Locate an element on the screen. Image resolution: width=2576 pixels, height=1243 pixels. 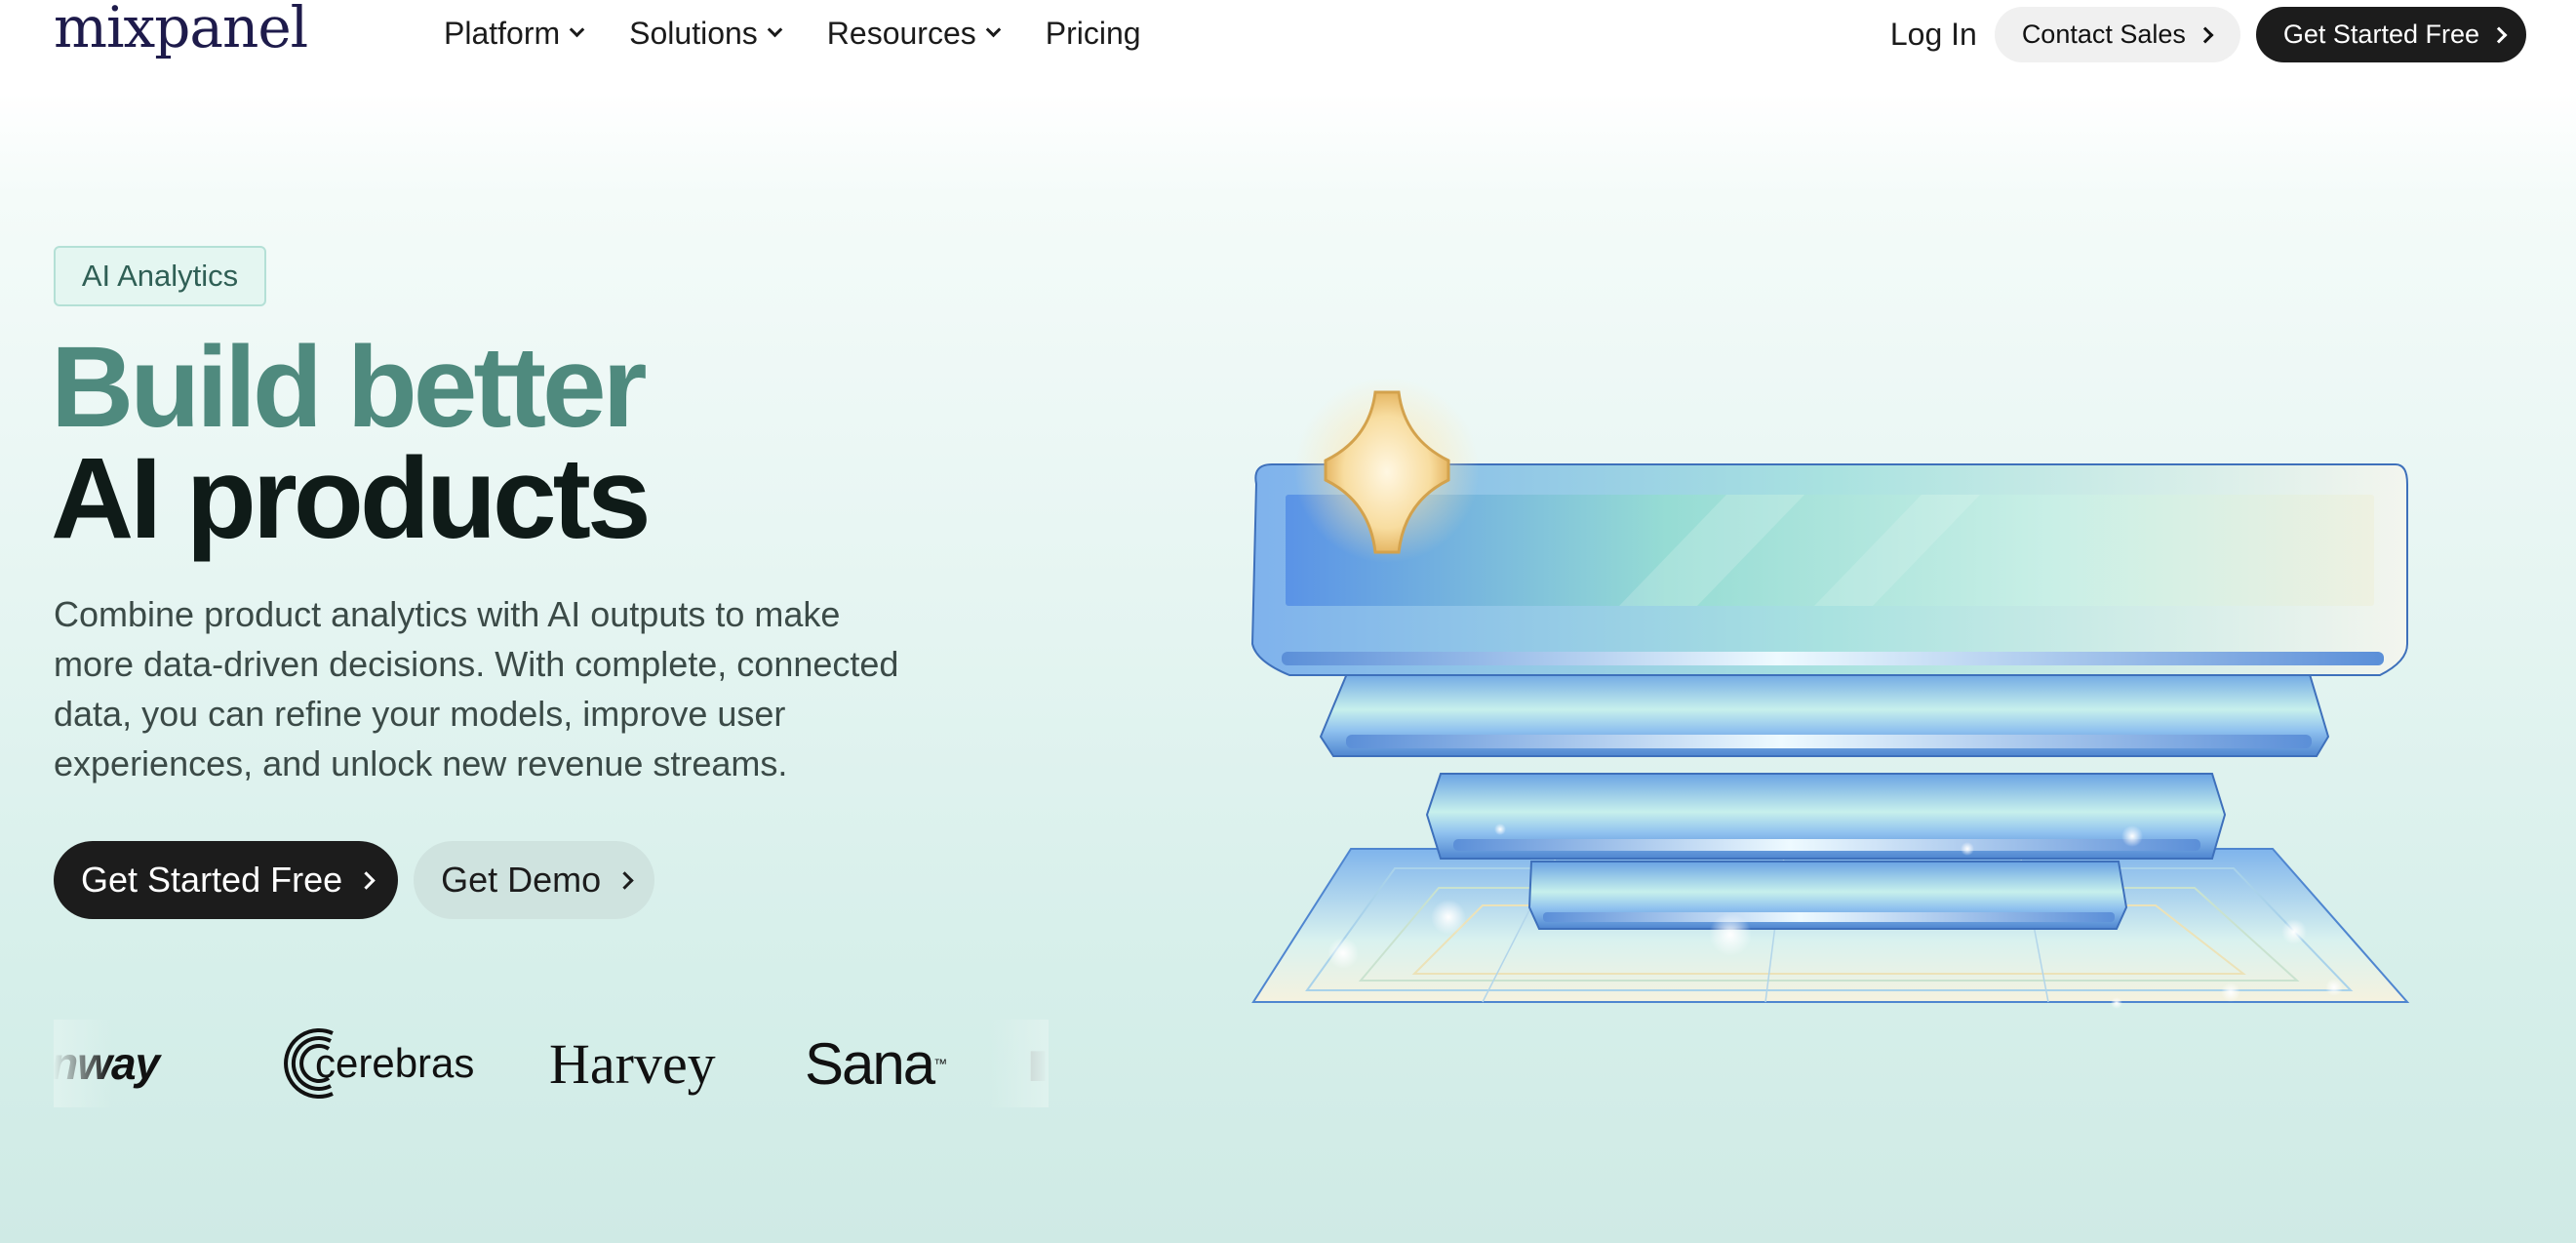
headline-line-2: AI products is located at coordinates (351, 499).